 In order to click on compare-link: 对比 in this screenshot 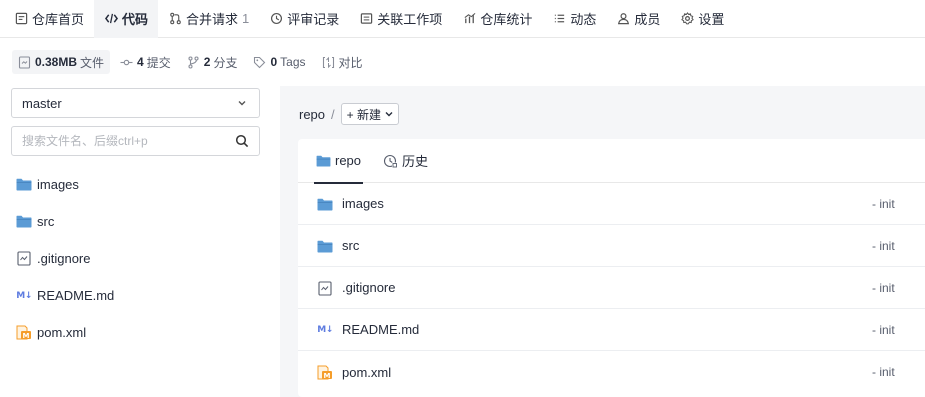, I will do `click(342, 62)`.